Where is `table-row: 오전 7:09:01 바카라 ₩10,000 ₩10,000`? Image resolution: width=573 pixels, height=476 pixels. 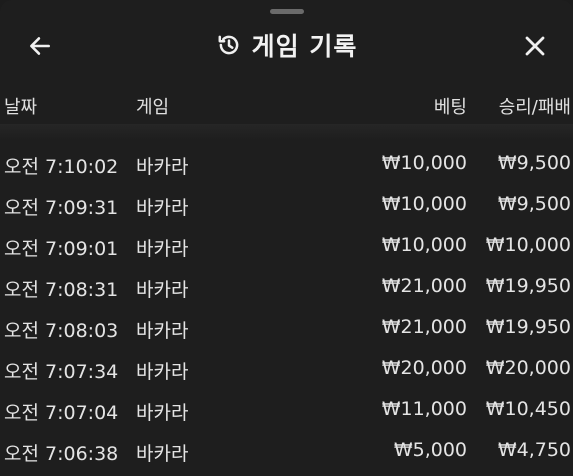
table-row: 오전 7:09:01 바카라 ₩10,000 ₩10,000 is located at coordinates (286, 246).